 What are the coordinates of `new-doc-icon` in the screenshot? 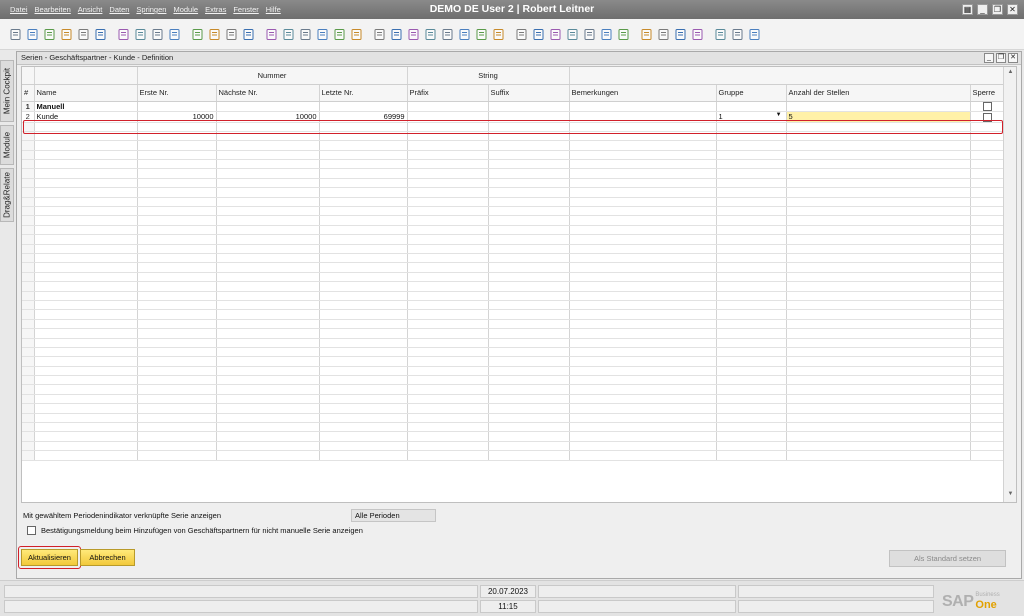 It's located at (15, 34).